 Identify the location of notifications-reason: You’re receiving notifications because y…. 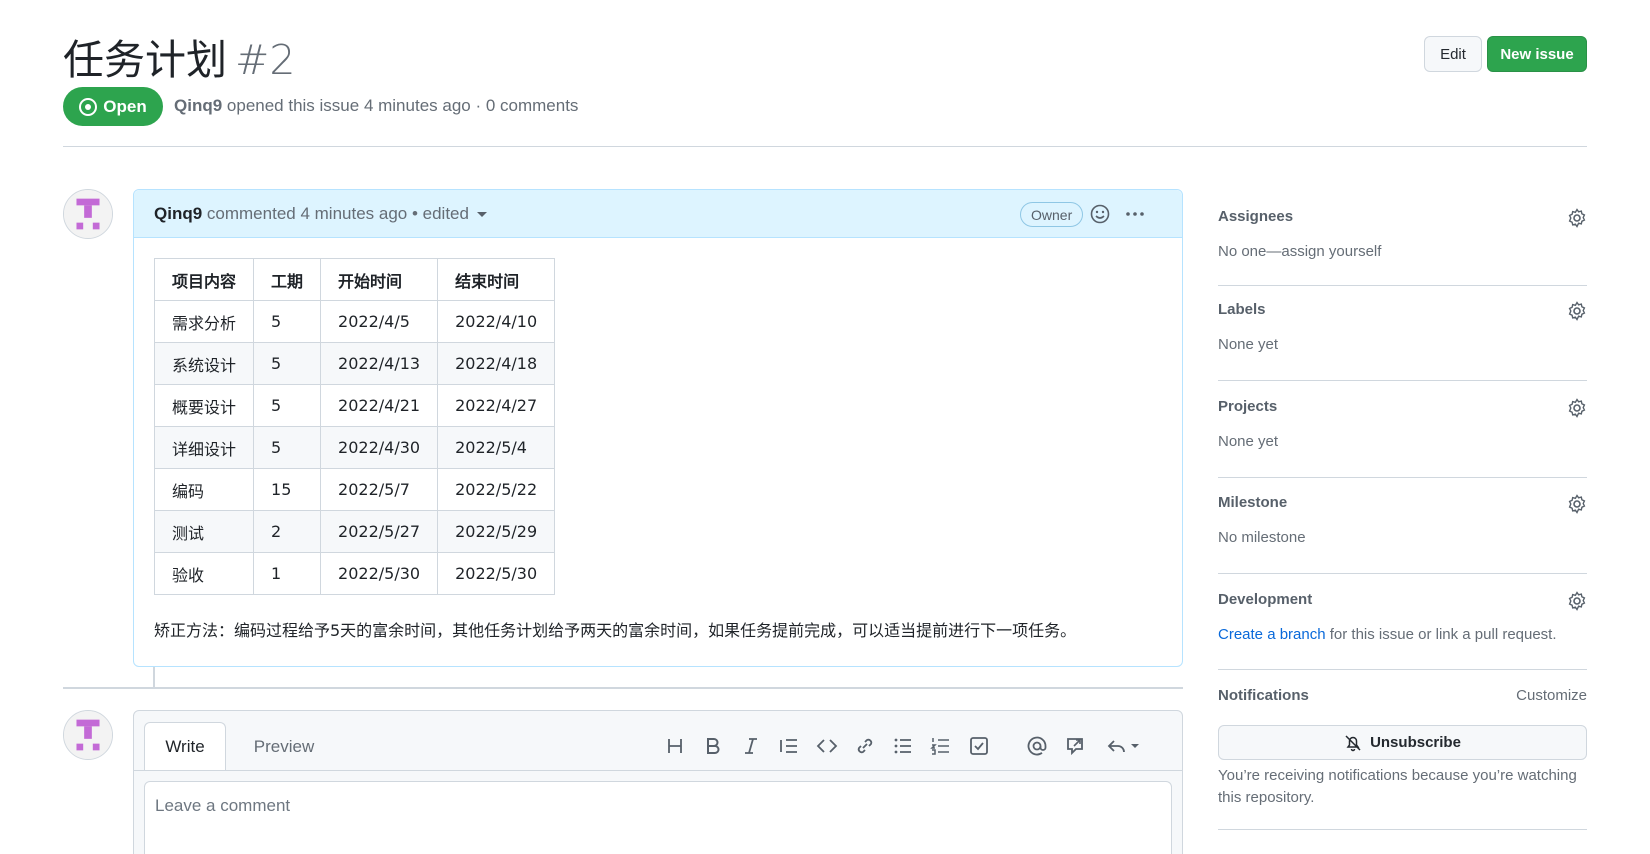
(1397, 786).